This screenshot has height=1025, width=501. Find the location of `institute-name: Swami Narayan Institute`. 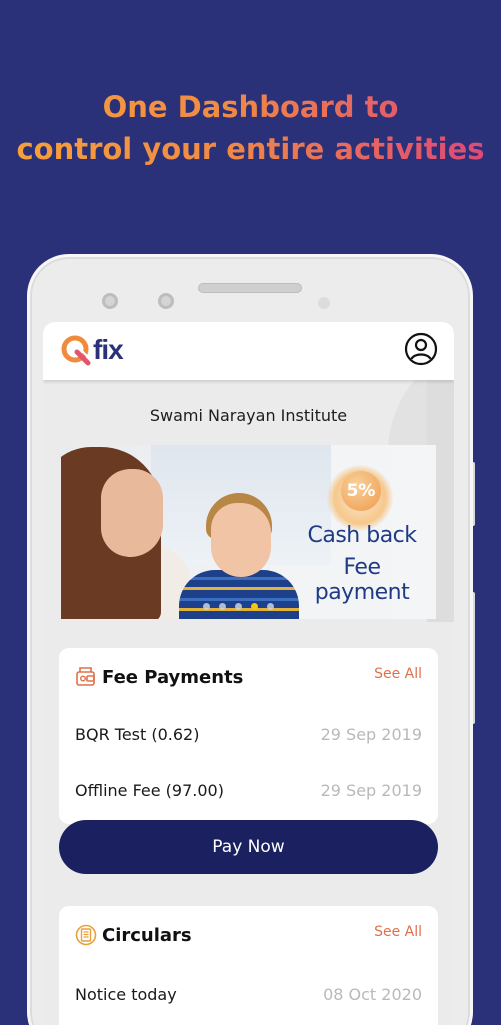

institute-name: Swami Narayan Institute is located at coordinates (248, 415).